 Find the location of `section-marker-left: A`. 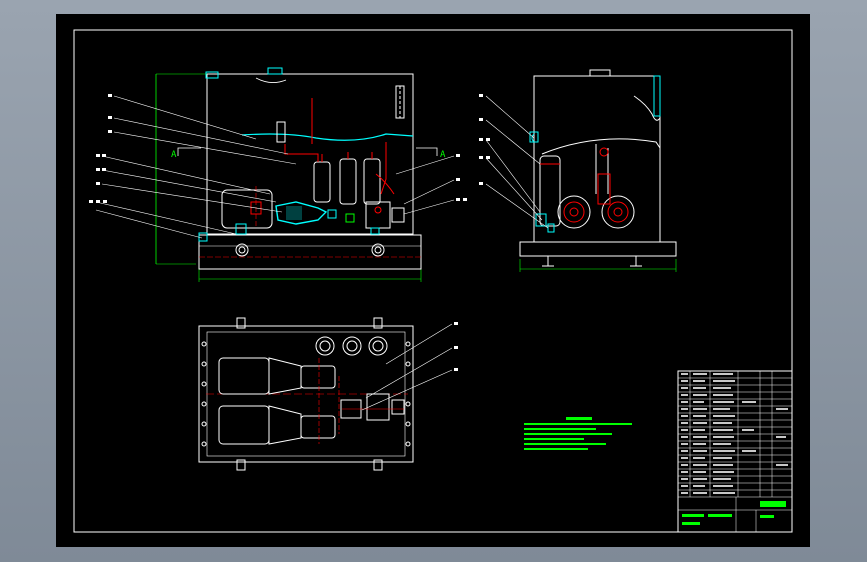

section-marker-left: A is located at coordinates (174, 155).